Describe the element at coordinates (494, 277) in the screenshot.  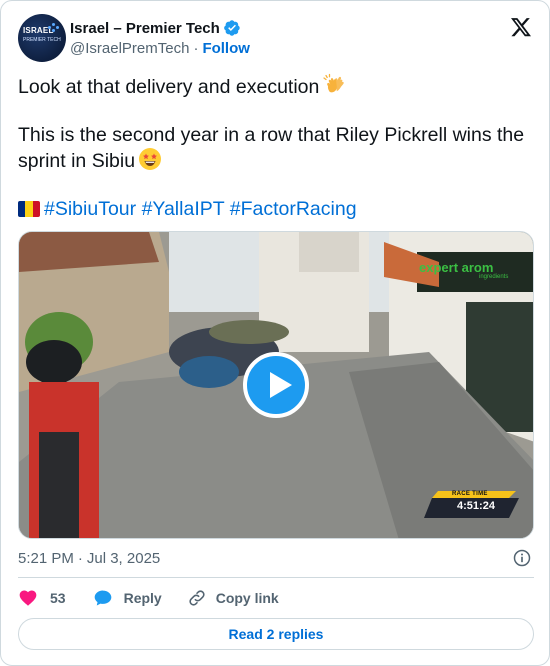
I see `sponsor-subtext: ingredients` at that location.